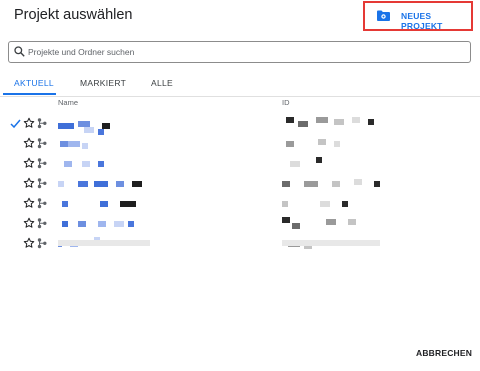  I want to click on tab-bar: AKTUELL MARKIERT ALLE, so click(240, 85).